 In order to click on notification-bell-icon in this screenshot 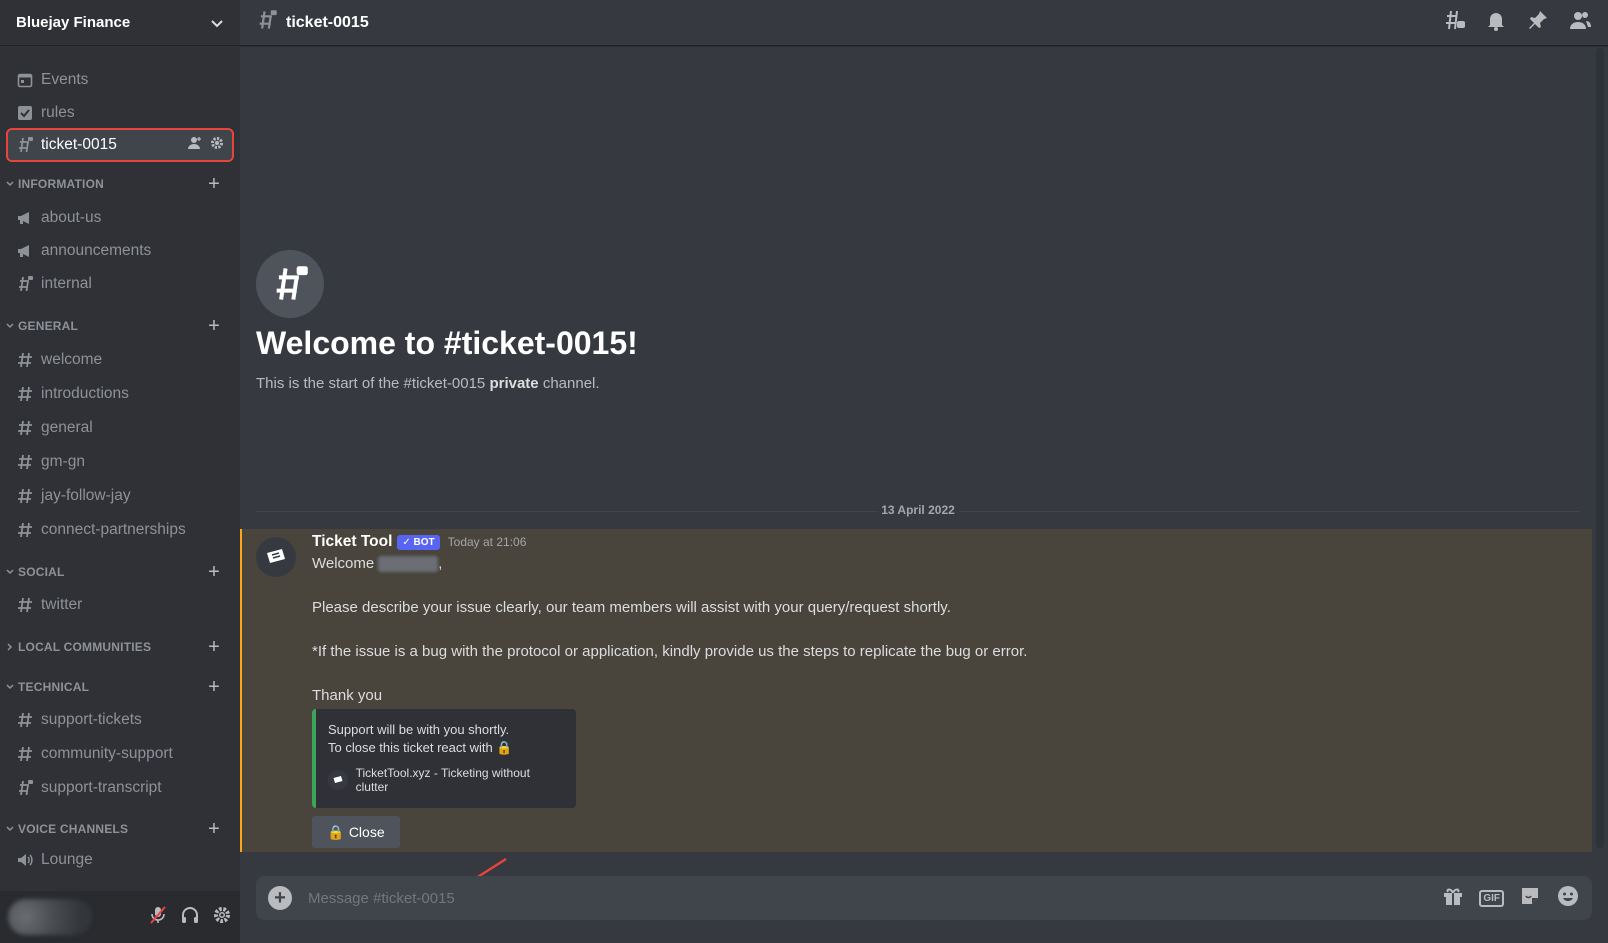, I will do `click(1496, 22)`.